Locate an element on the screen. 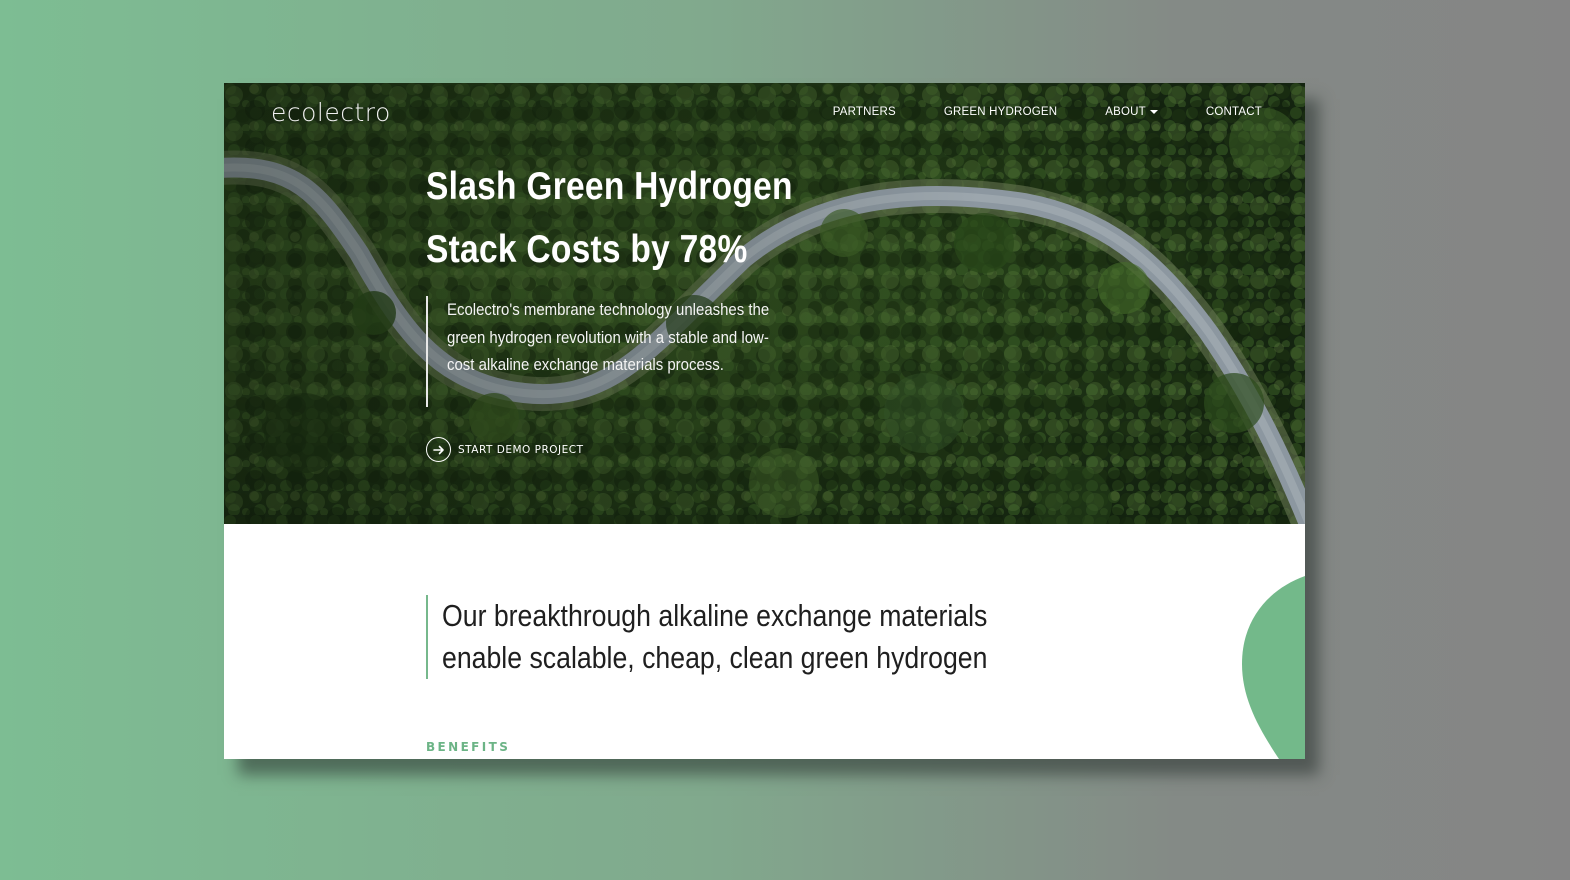 This screenshot has height=880, width=1570. caret-down-icon is located at coordinates (1153, 112).